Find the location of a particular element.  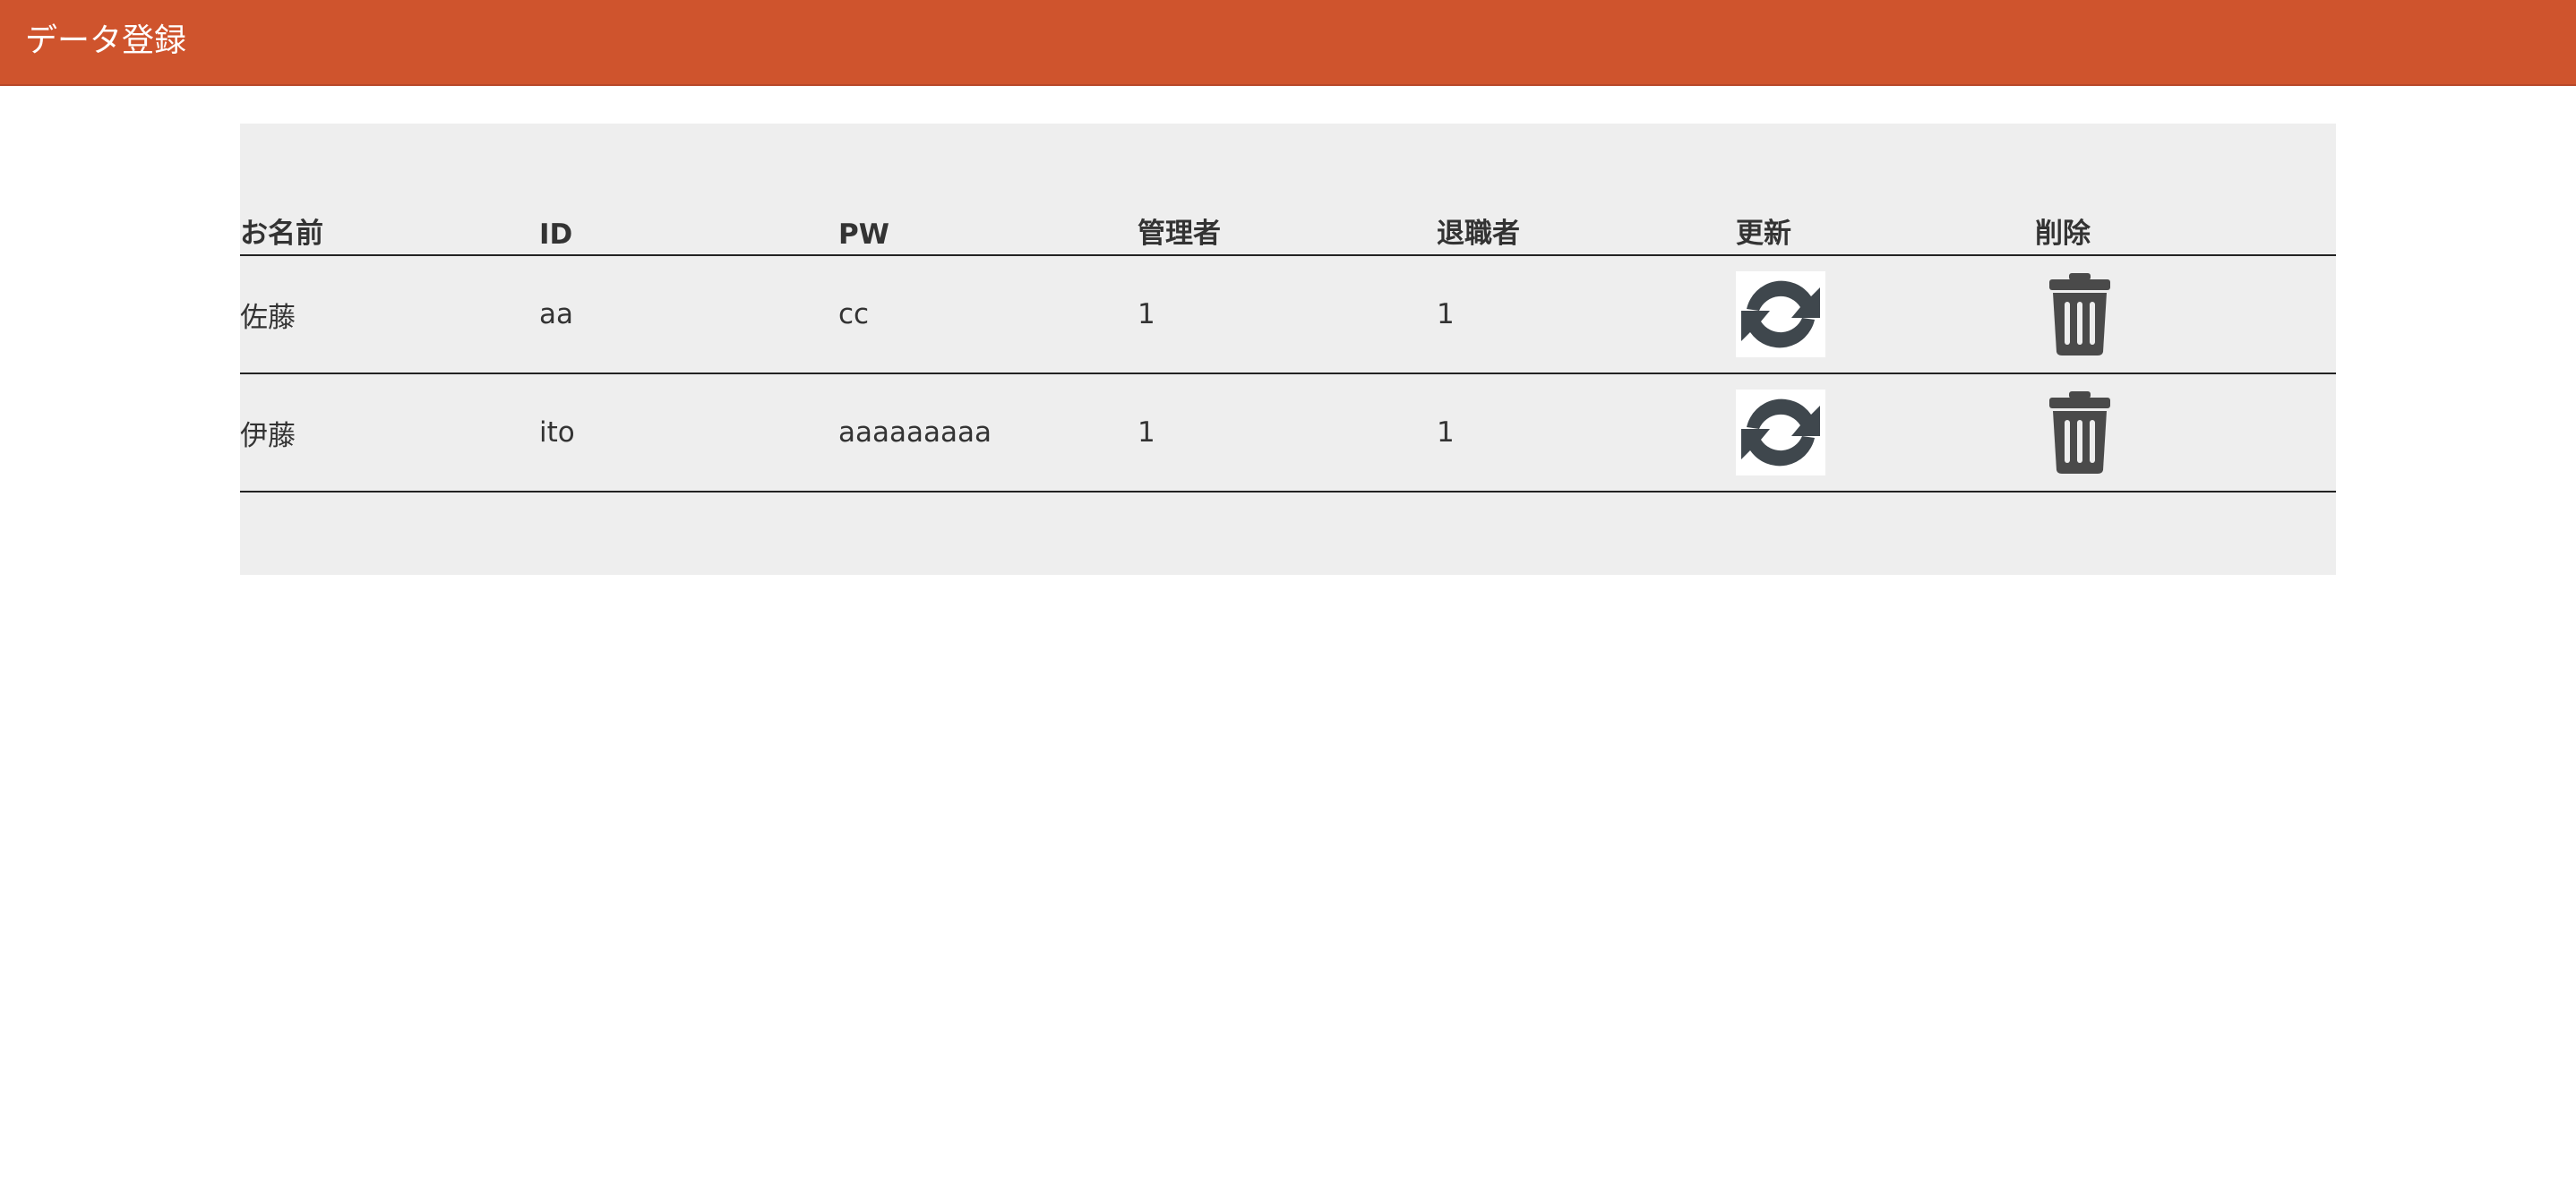

cell-id: aa is located at coordinates (688, 315).